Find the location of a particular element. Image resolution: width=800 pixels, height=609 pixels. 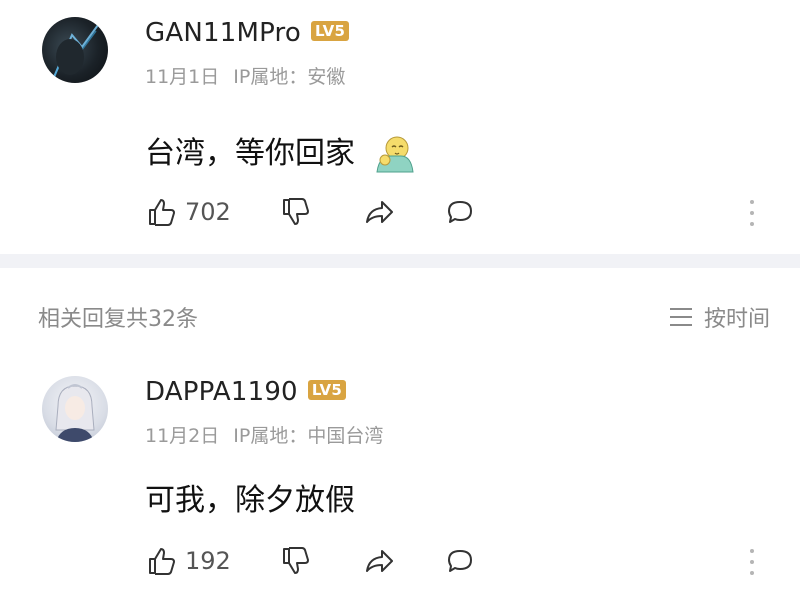

comment-actions: 192 is located at coordinates (465, 561).